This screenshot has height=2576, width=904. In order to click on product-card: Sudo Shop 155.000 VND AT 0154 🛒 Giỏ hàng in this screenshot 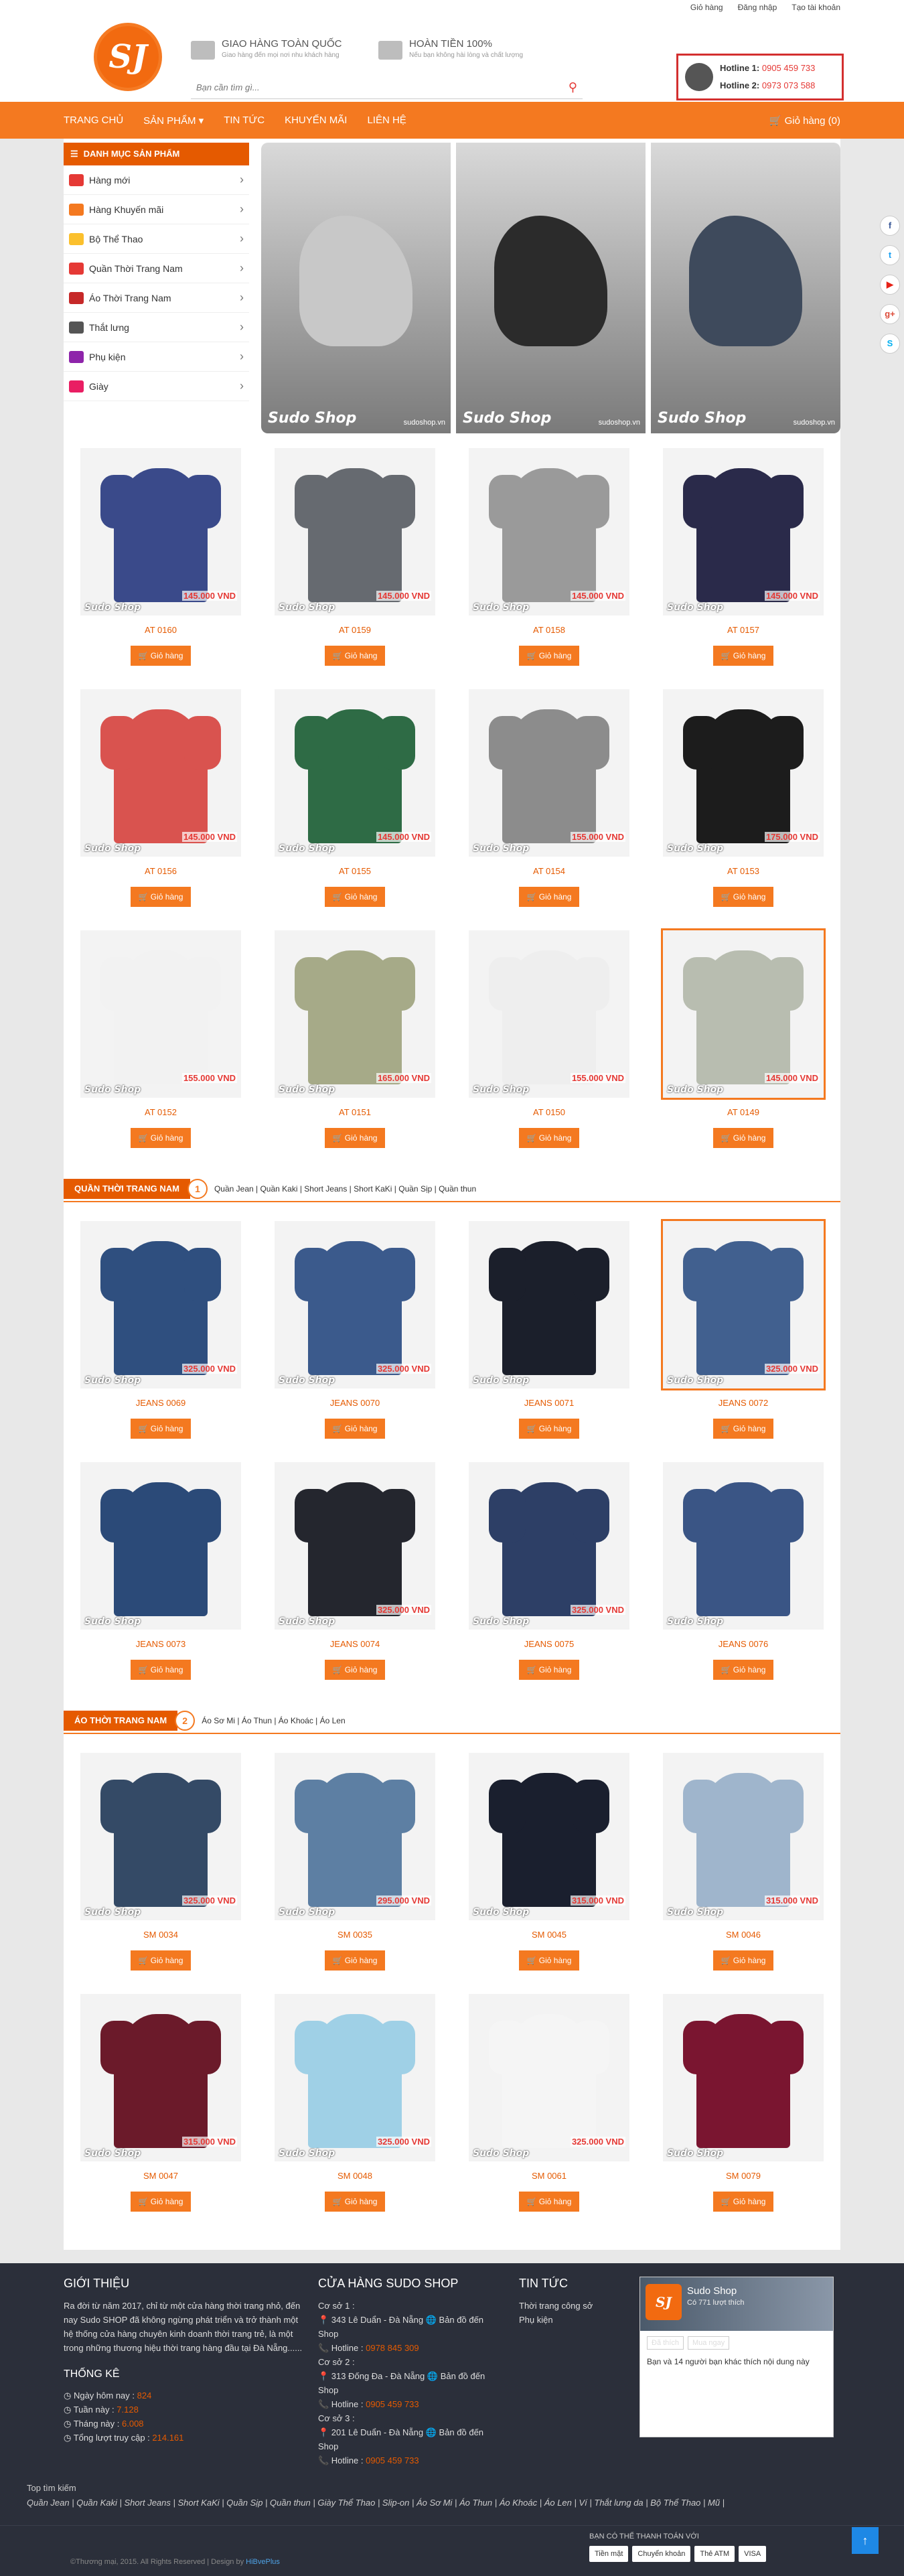, I will do `click(549, 803)`.